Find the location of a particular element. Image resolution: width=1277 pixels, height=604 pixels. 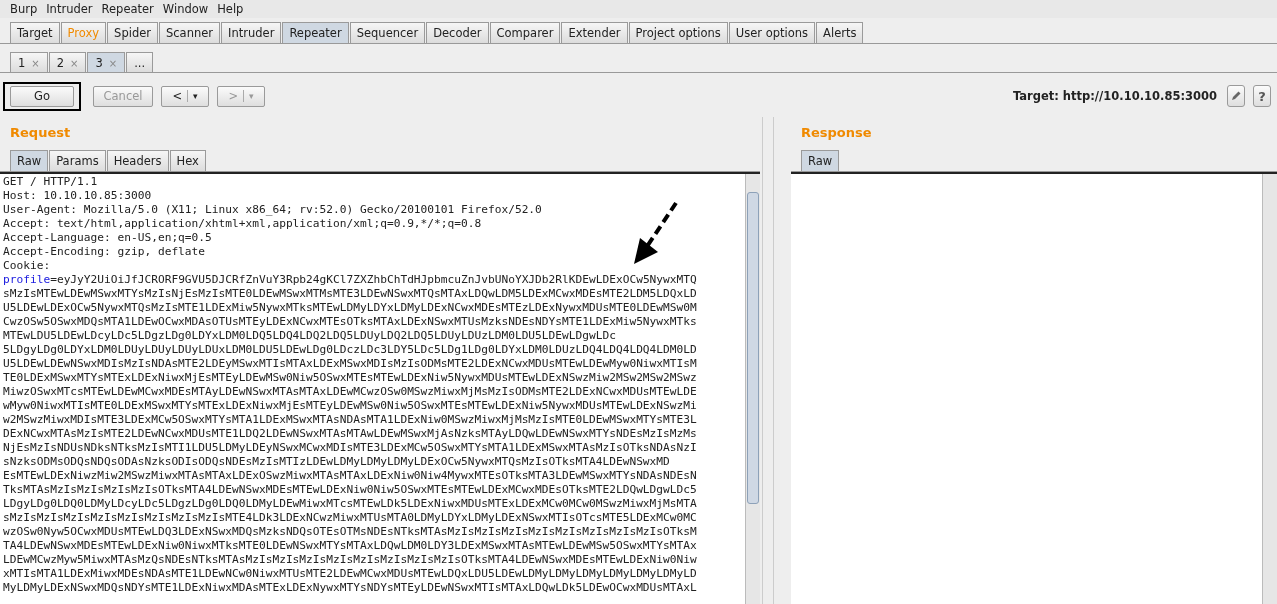

tool-tab: Intruder is located at coordinates (251, 32).